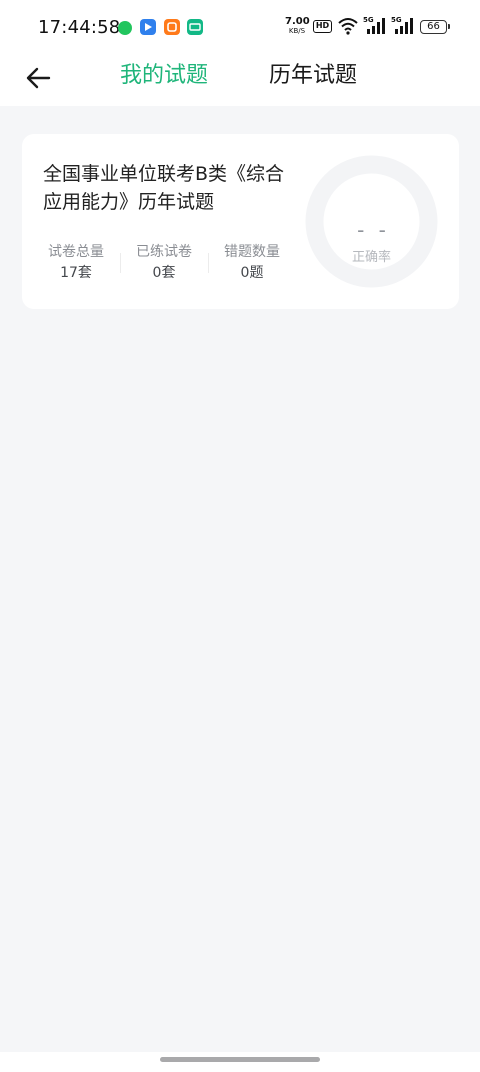 The height and width of the screenshot is (1072, 480). I want to click on stat-label: 错题数量, so click(252, 252).